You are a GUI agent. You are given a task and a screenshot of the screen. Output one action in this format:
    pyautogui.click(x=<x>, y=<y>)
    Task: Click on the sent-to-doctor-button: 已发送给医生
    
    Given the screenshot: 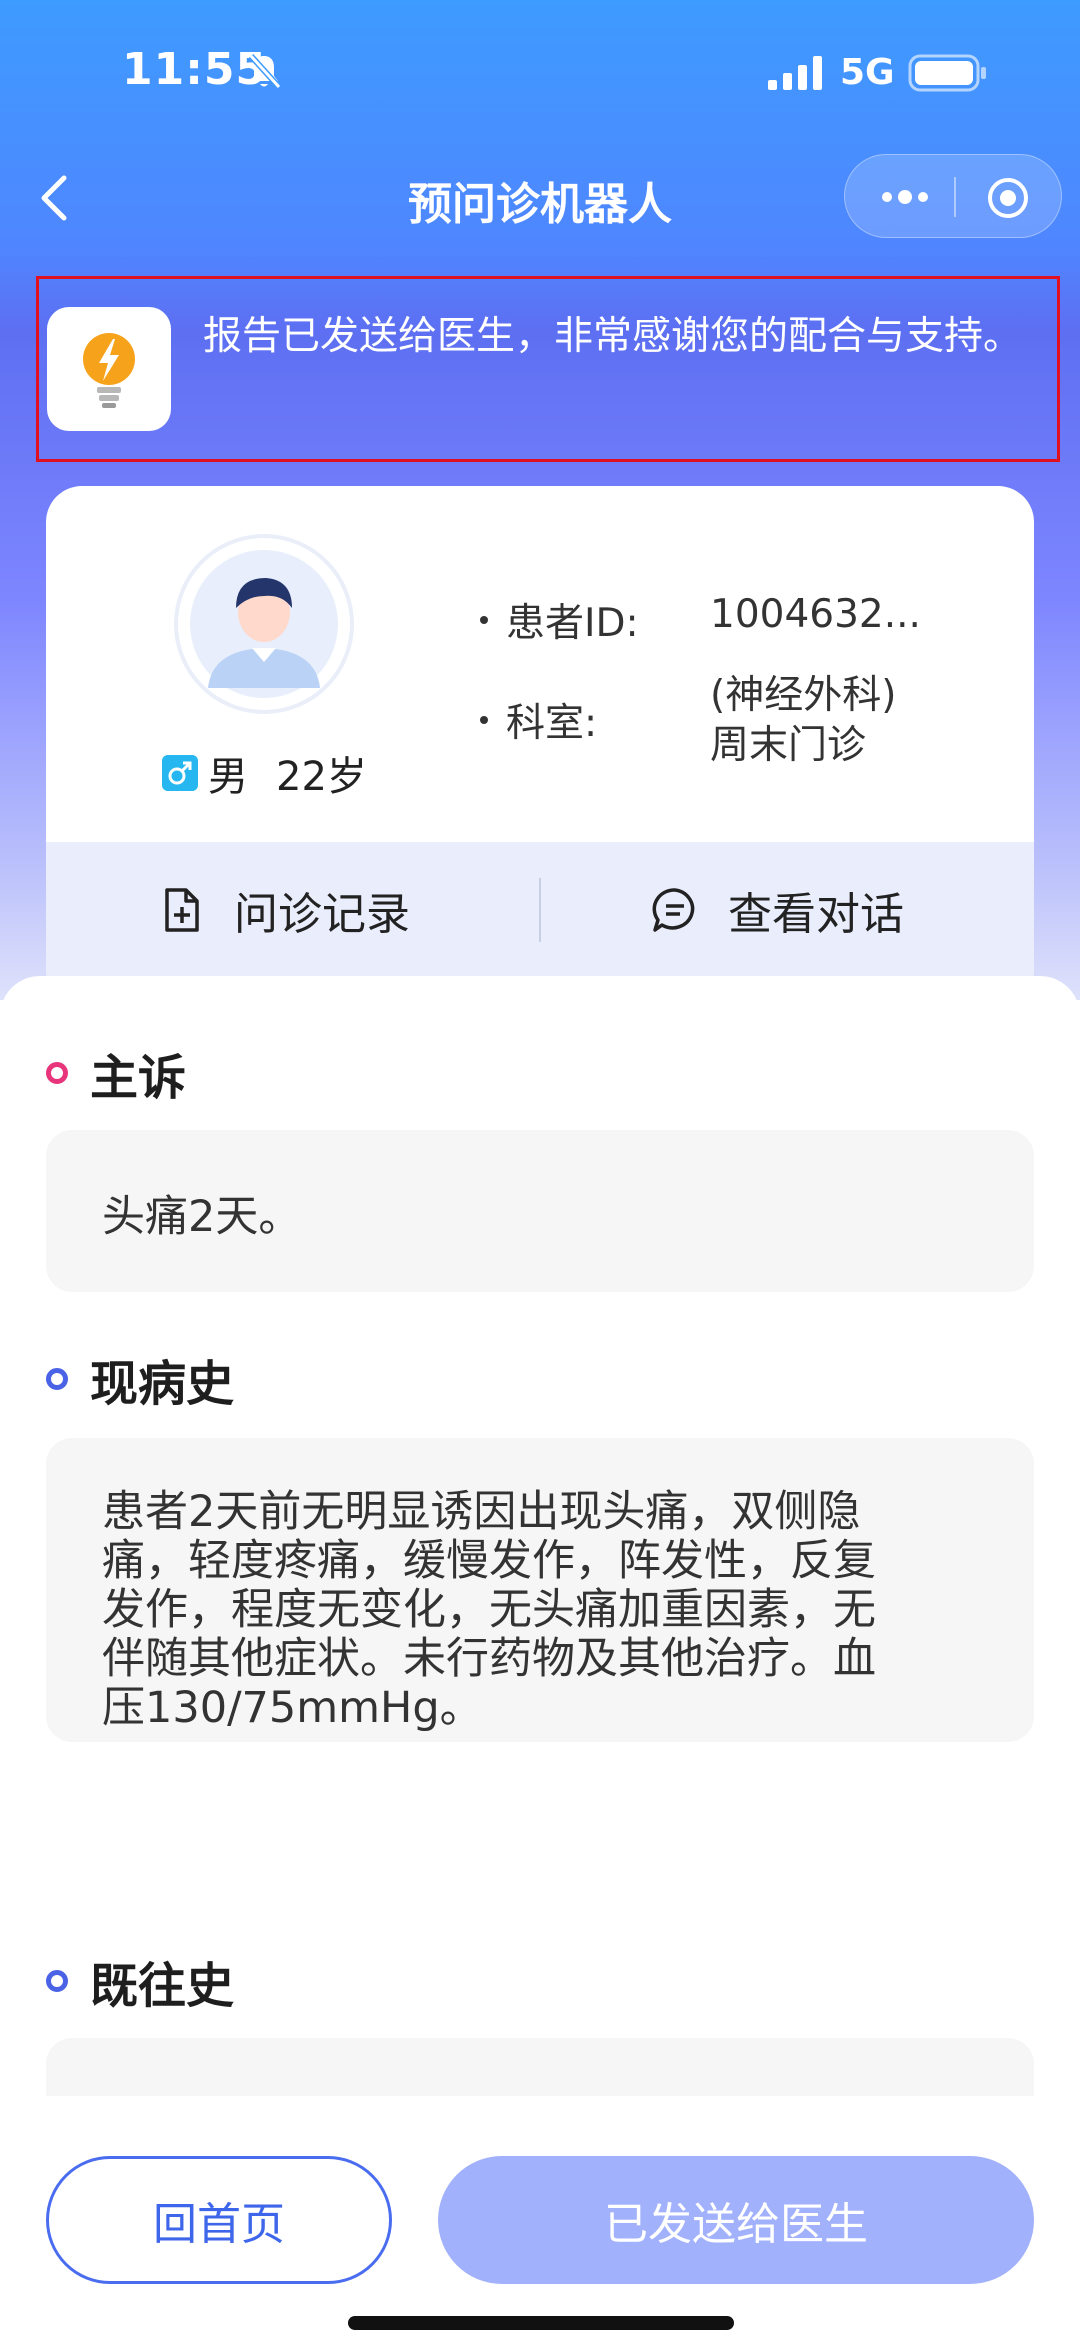 What is the action you would take?
    pyautogui.click(x=736, y=2220)
    